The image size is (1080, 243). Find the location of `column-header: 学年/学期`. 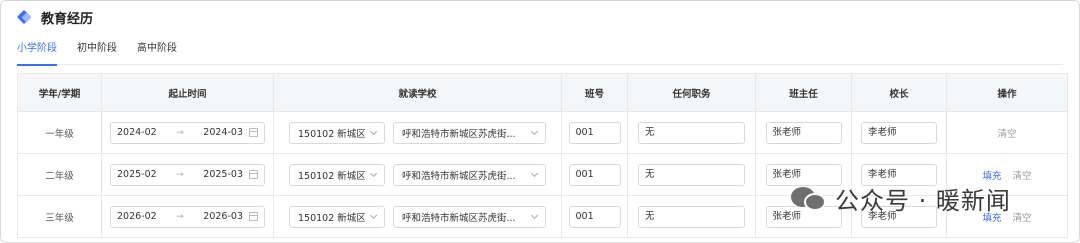

column-header: 学年/学期 is located at coordinates (59, 92).